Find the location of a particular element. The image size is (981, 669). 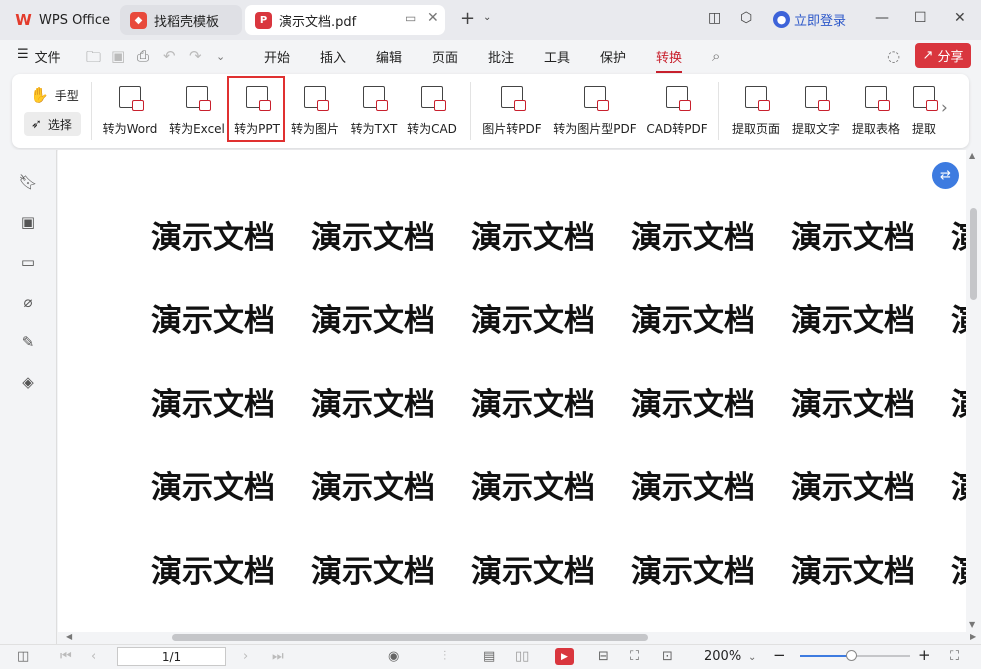

zoom-out-icon: − is located at coordinates (779, 655).